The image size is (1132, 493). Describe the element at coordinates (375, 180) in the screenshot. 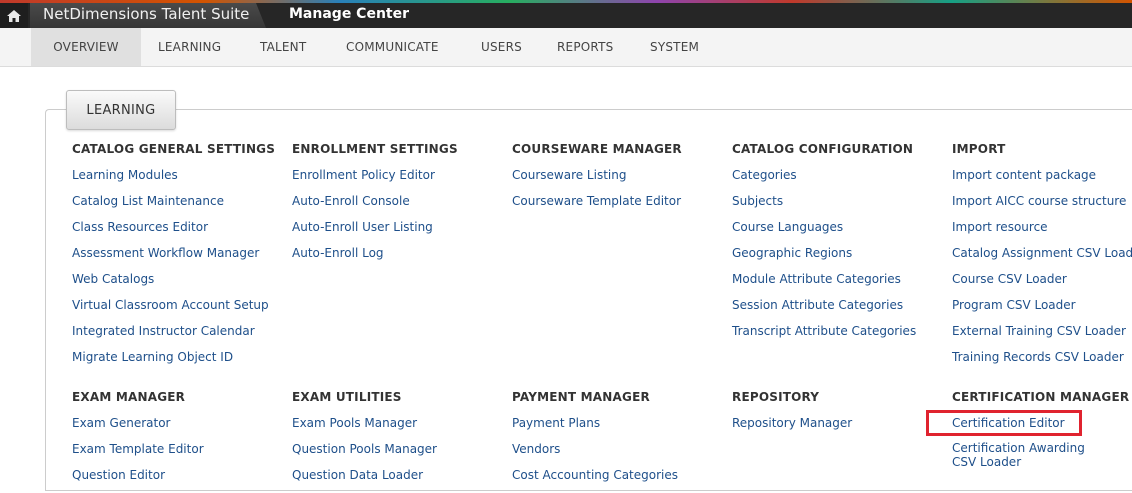

I see `link-enrollment-policy-editor: Enrollment Policy Editor` at that location.